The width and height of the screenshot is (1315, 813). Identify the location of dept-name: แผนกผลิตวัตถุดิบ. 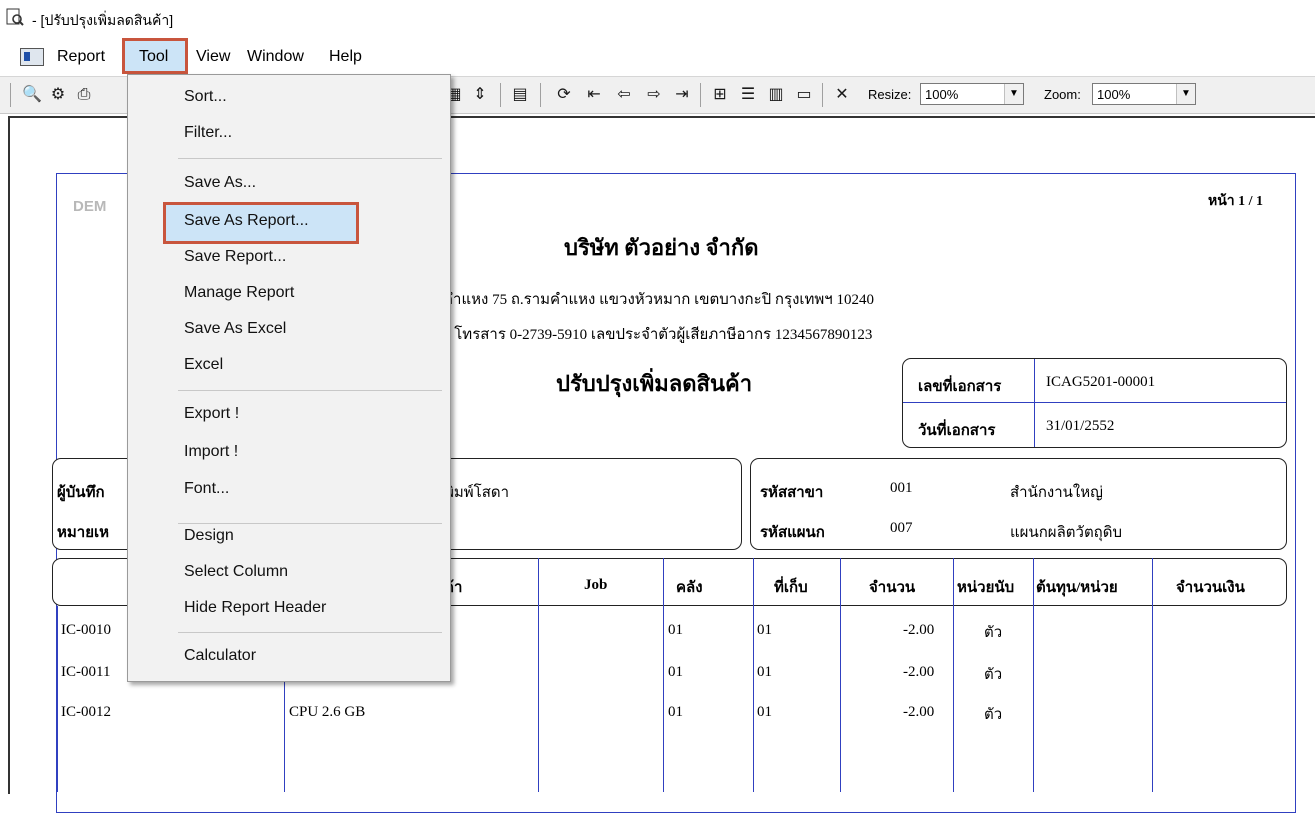
(1066, 533).